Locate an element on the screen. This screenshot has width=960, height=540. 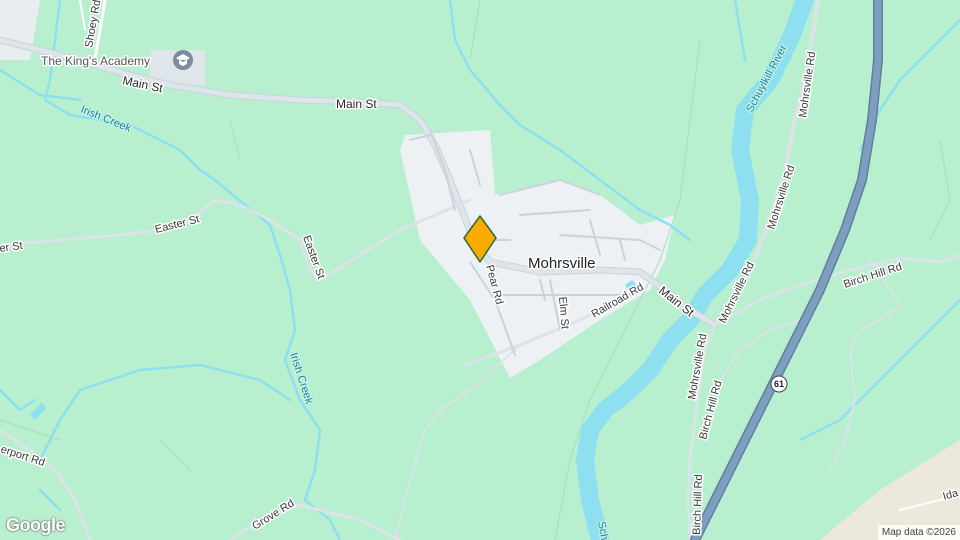
road-label-main-st: Main St is located at coordinates (356, 104).